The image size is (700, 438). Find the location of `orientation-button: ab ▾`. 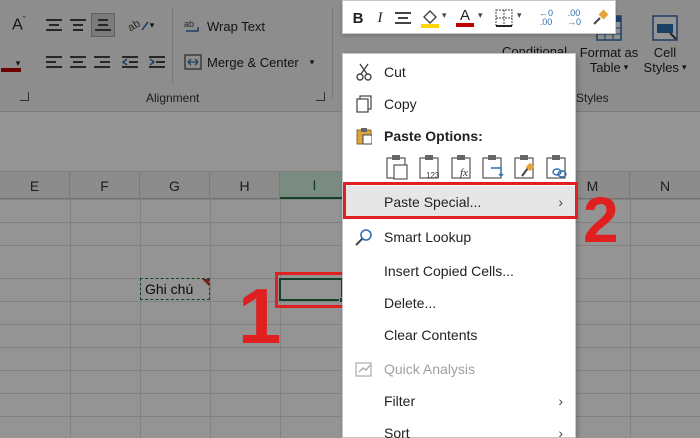

orientation-button: ab ▾ is located at coordinates (141, 25).